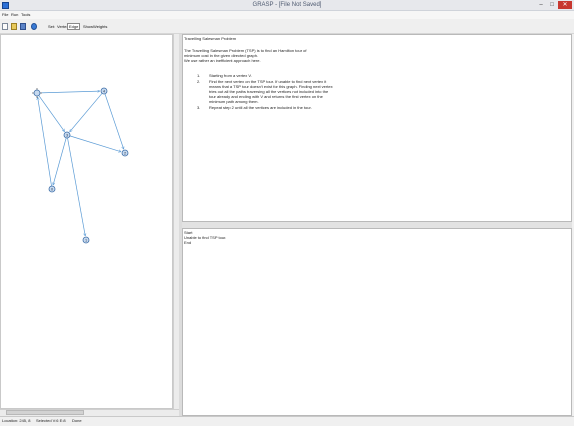  I want to click on menu-file: File, so click(5, 15).